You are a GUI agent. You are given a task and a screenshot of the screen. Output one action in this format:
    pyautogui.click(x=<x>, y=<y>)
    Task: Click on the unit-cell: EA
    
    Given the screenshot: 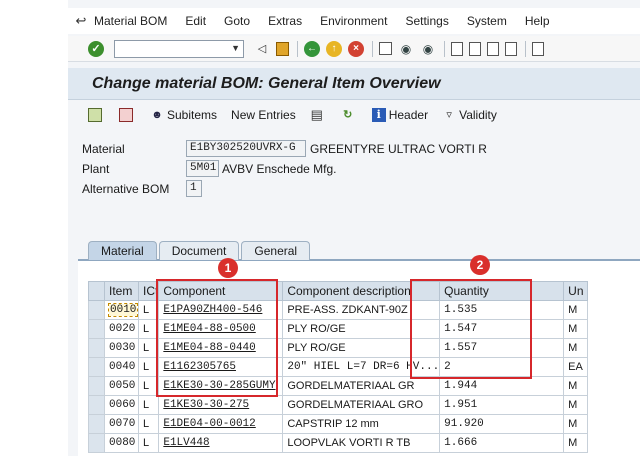 What is the action you would take?
    pyautogui.click(x=576, y=367)
    